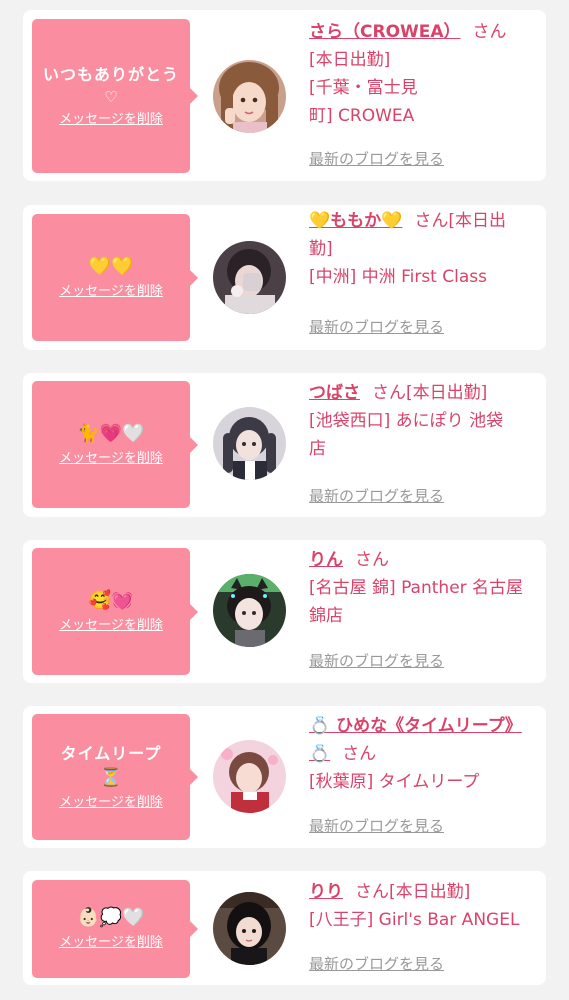 The height and width of the screenshot is (1000, 569). I want to click on message-bubble: いつもありがとう ♡ メッセージを削除, so click(115, 96).